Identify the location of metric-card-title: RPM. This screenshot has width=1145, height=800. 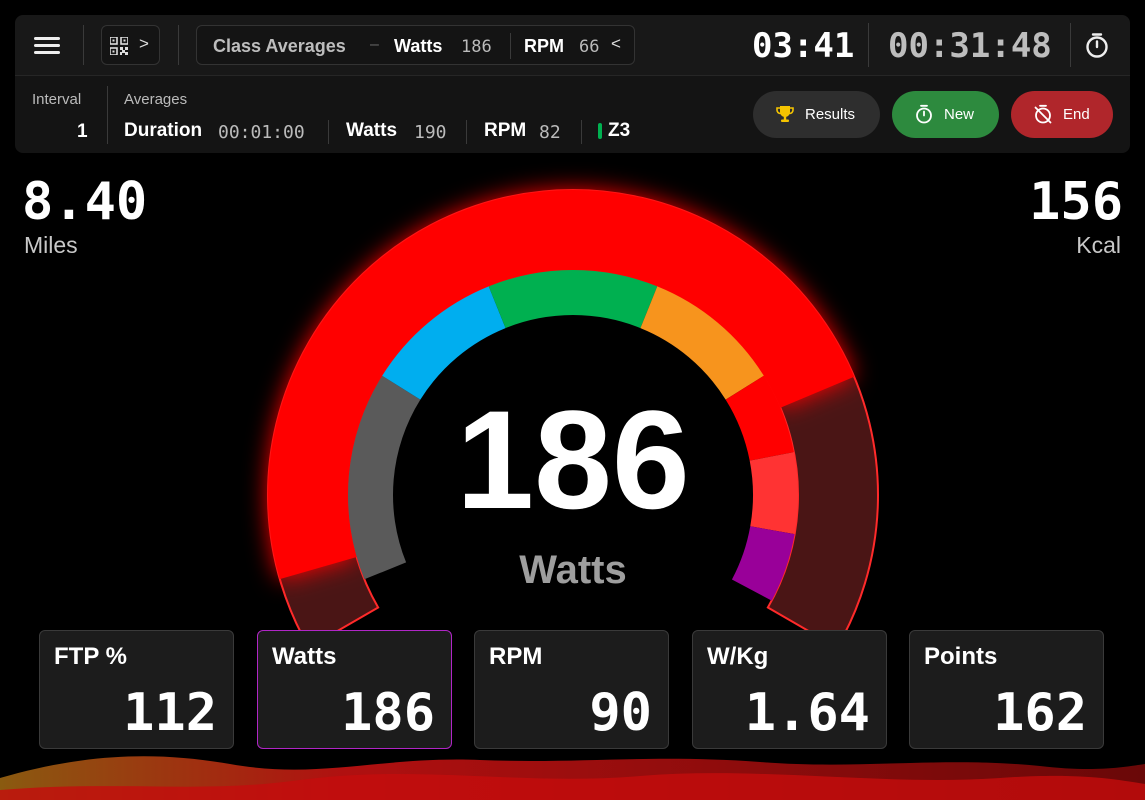
(516, 656).